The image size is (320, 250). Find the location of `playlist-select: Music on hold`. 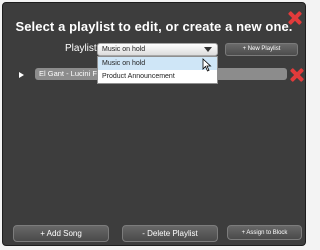

playlist-select: Music on hold is located at coordinates (157, 49).